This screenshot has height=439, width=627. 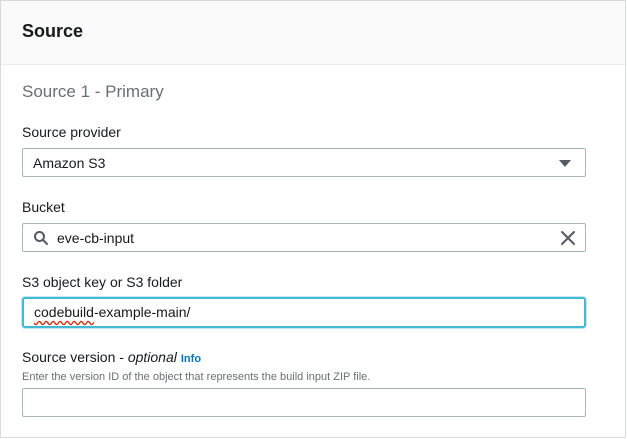 I want to click on misspelled-word: codebuild, so click(x=64, y=312).